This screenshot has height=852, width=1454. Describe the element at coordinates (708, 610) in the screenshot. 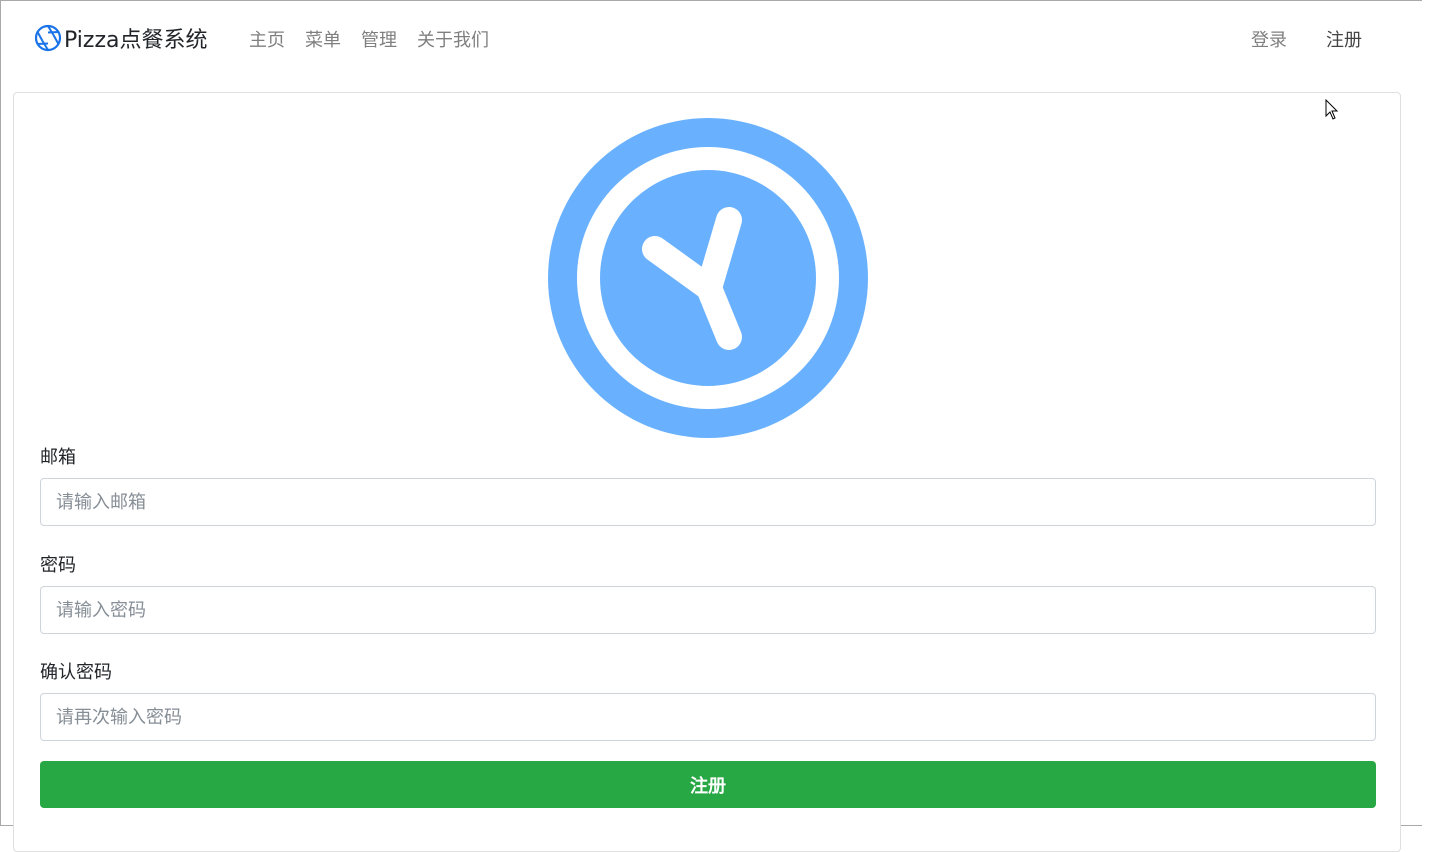

I see `password-input` at that location.